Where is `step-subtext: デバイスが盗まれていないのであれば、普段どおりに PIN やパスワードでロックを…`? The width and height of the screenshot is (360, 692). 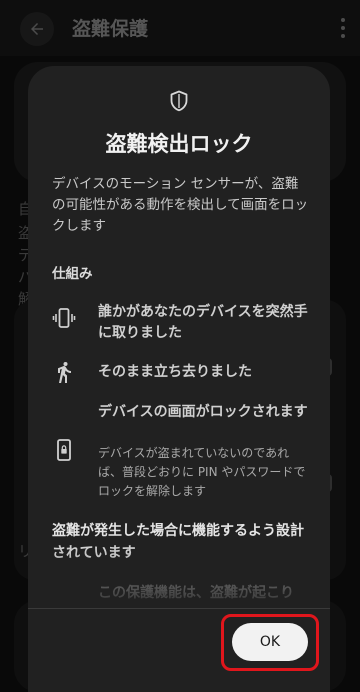 step-subtext: デバイスが盗まれていないのであれば、普段どおりに PIN やパスワードでロックを… is located at coordinates (202, 472).